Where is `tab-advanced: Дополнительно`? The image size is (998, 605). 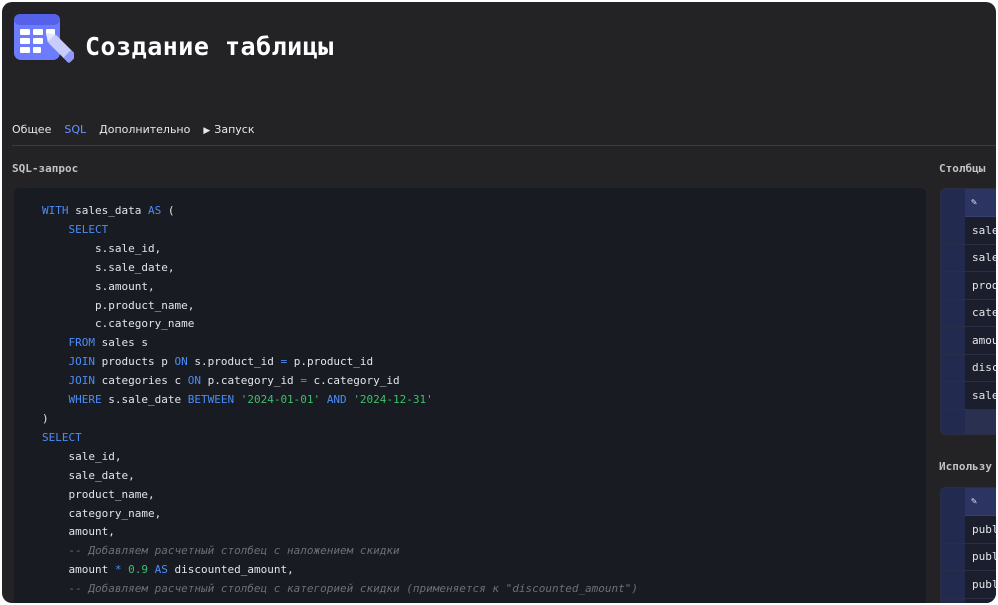 tab-advanced: Дополнительно is located at coordinates (147, 132).